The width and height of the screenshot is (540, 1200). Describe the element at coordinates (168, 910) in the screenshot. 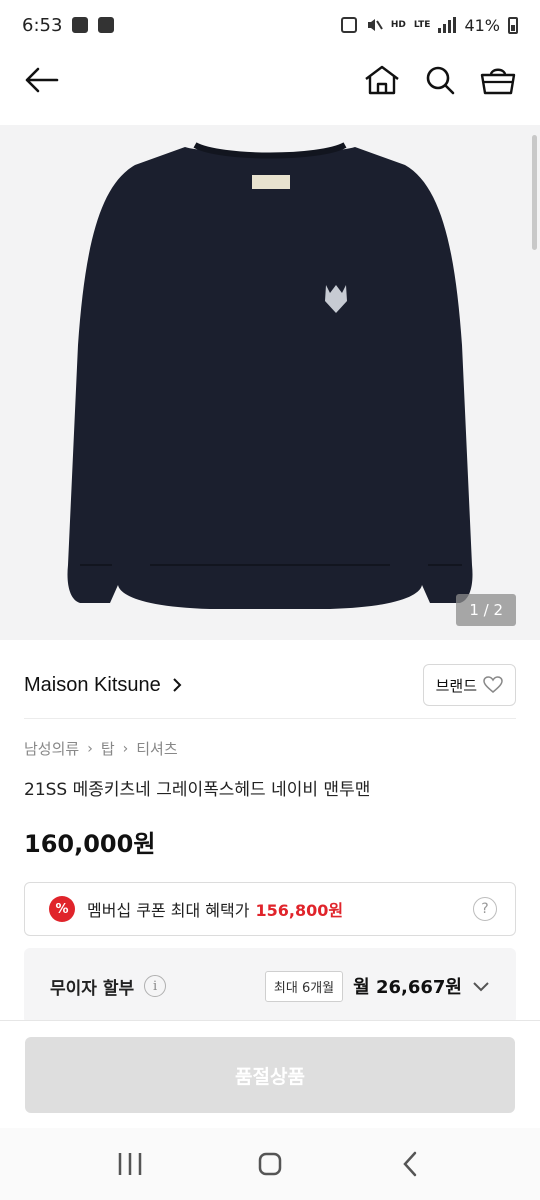

I see `coupon-label: 멤버십 쿠폰 최대 혜택가` at that location.